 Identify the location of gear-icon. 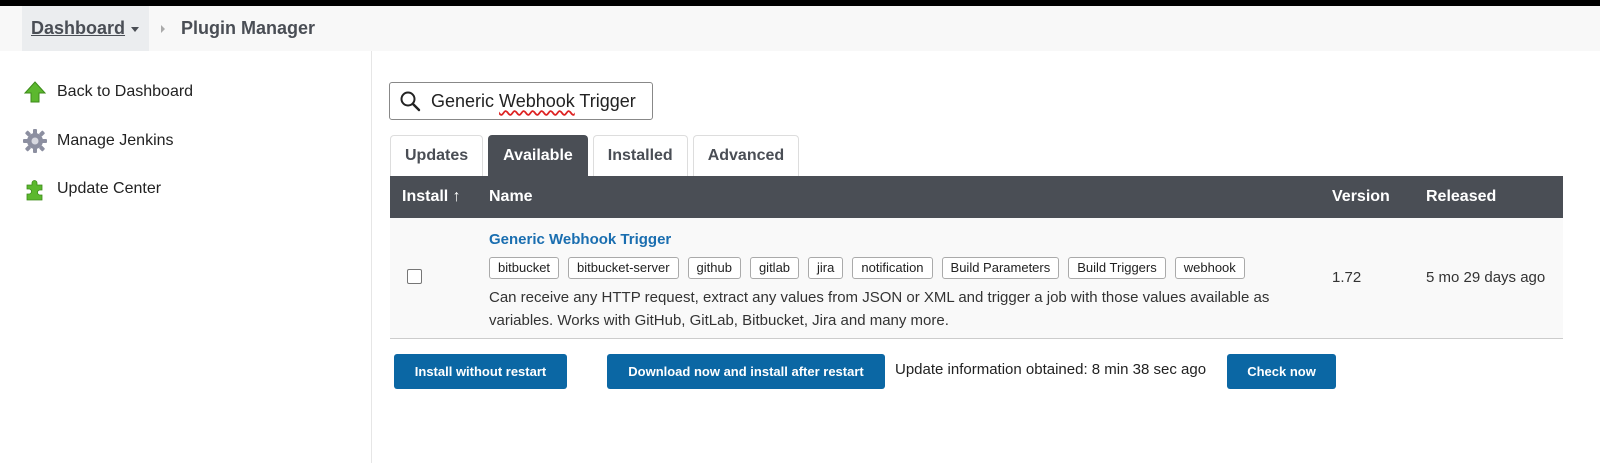
(35, 141).